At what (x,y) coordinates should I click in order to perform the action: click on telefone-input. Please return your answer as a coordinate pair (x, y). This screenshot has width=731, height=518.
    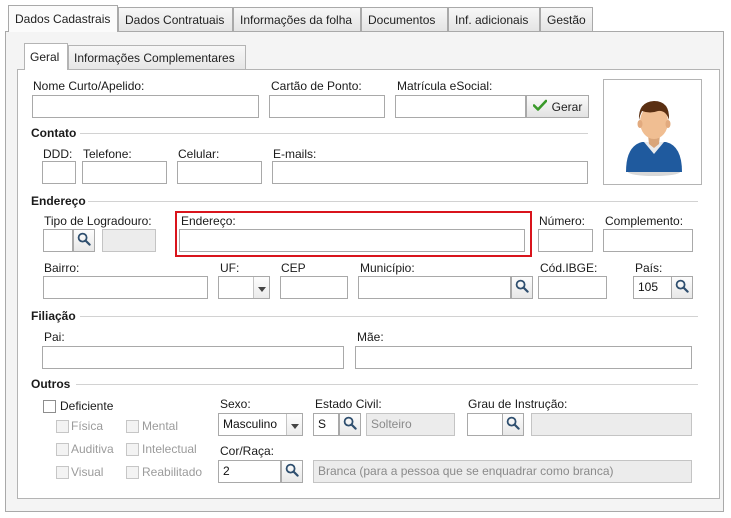
    Looking at the image, I should click on (124, 172).